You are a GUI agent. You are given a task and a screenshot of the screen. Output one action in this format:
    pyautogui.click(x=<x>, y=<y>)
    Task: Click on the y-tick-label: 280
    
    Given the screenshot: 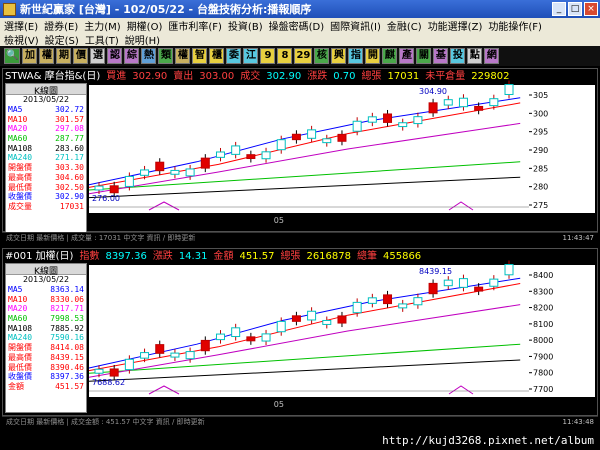 What is the action you would take?
    pyautogui.click(x=540, y=187)
    